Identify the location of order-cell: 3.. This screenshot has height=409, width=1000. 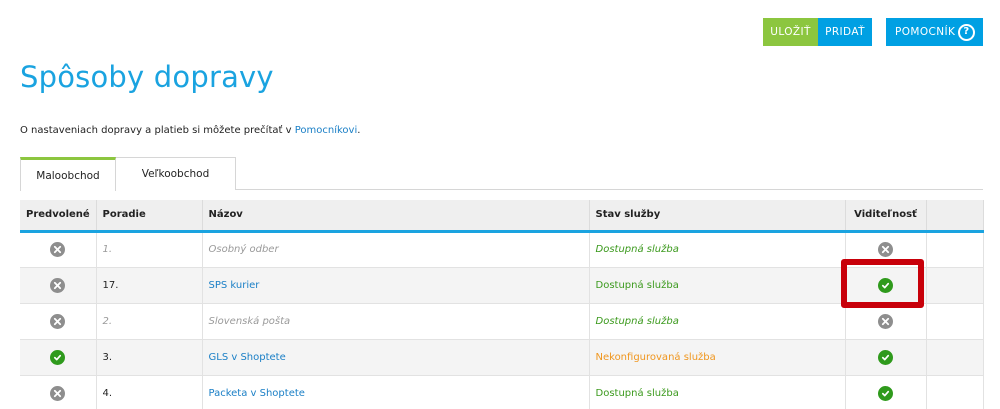
(149, 357).